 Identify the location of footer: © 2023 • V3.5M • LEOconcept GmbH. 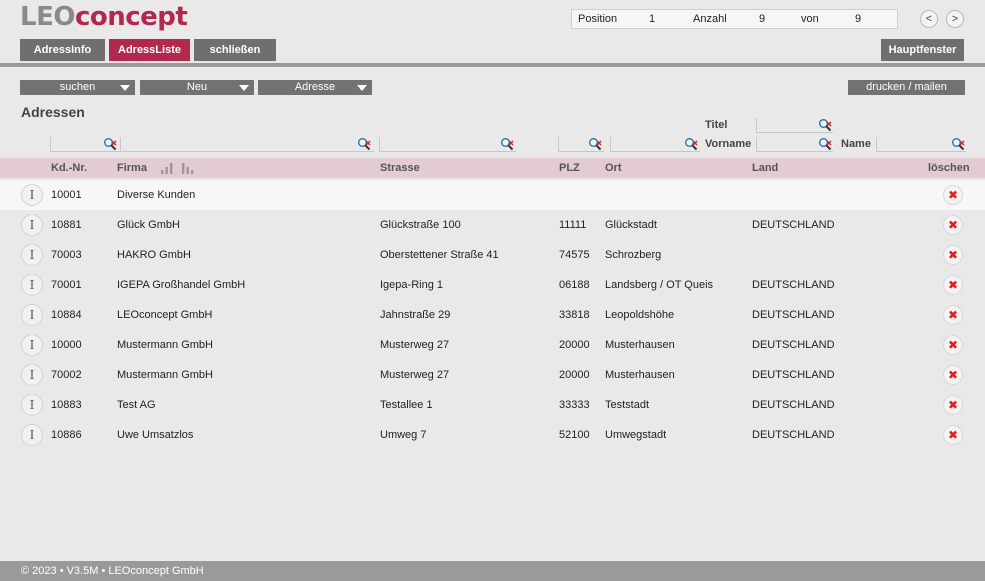
(492, 571).